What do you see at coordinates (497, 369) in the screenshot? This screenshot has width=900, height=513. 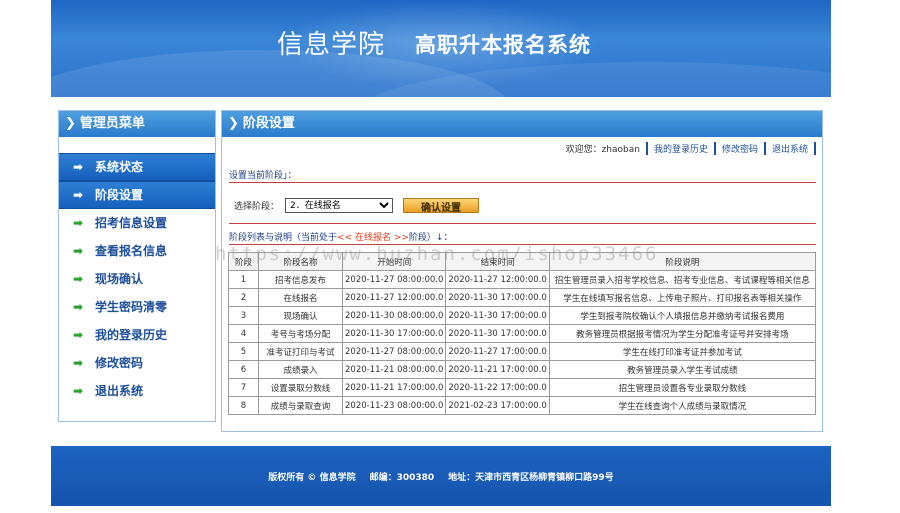 I see `table-cell: 2020-11-21 17:00:00.0` at bounding box center [497, 369].